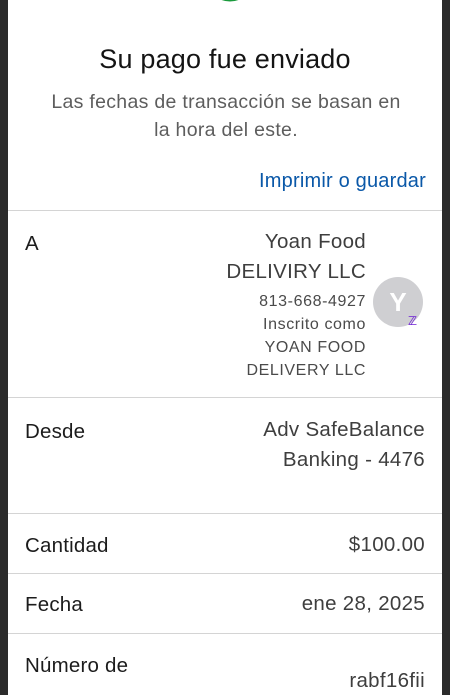  I want to click on date-label: Fecha, so click(54, 604).